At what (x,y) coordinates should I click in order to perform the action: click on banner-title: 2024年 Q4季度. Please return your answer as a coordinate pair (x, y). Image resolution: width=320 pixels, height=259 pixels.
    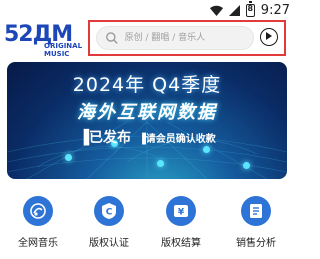
    Looking at the image, I should click on (147, 85).